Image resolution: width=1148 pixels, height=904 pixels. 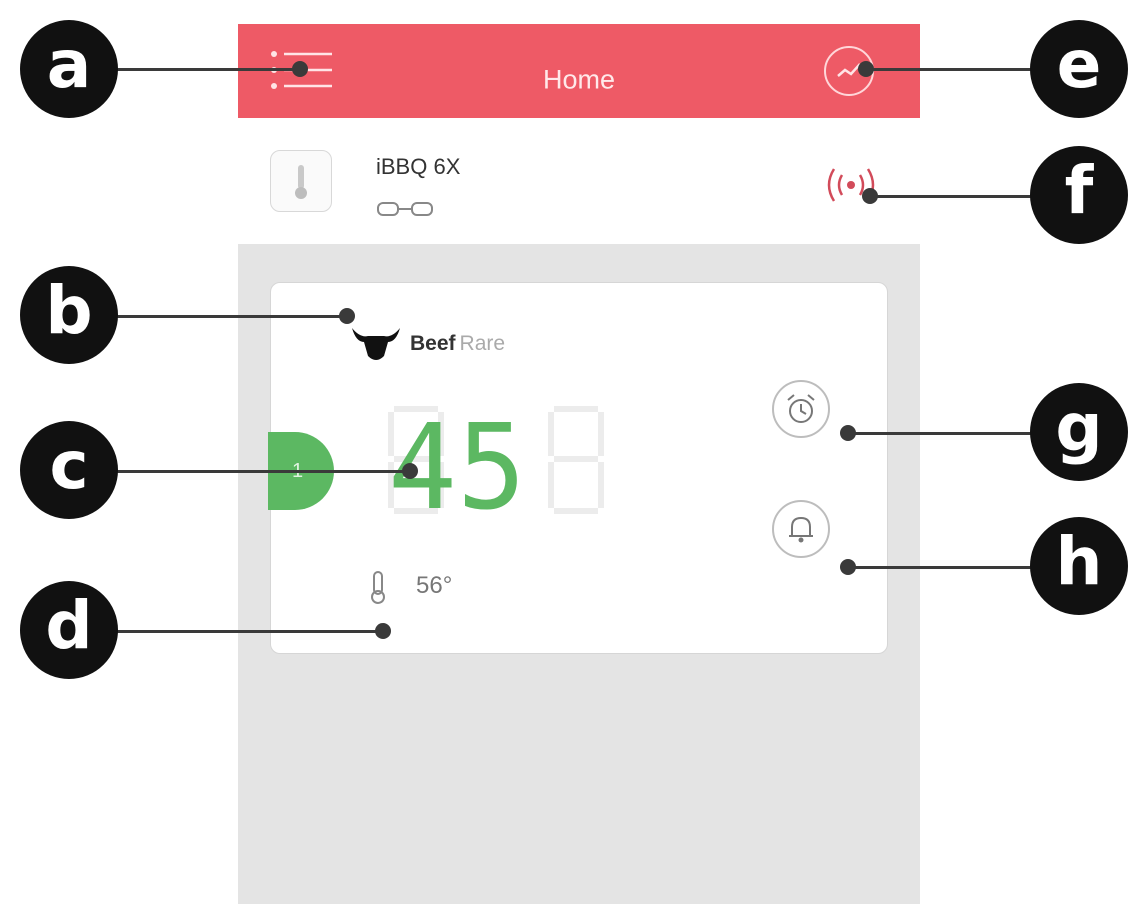 I want to click on thermometer-icon, so click(x=301, y=182).